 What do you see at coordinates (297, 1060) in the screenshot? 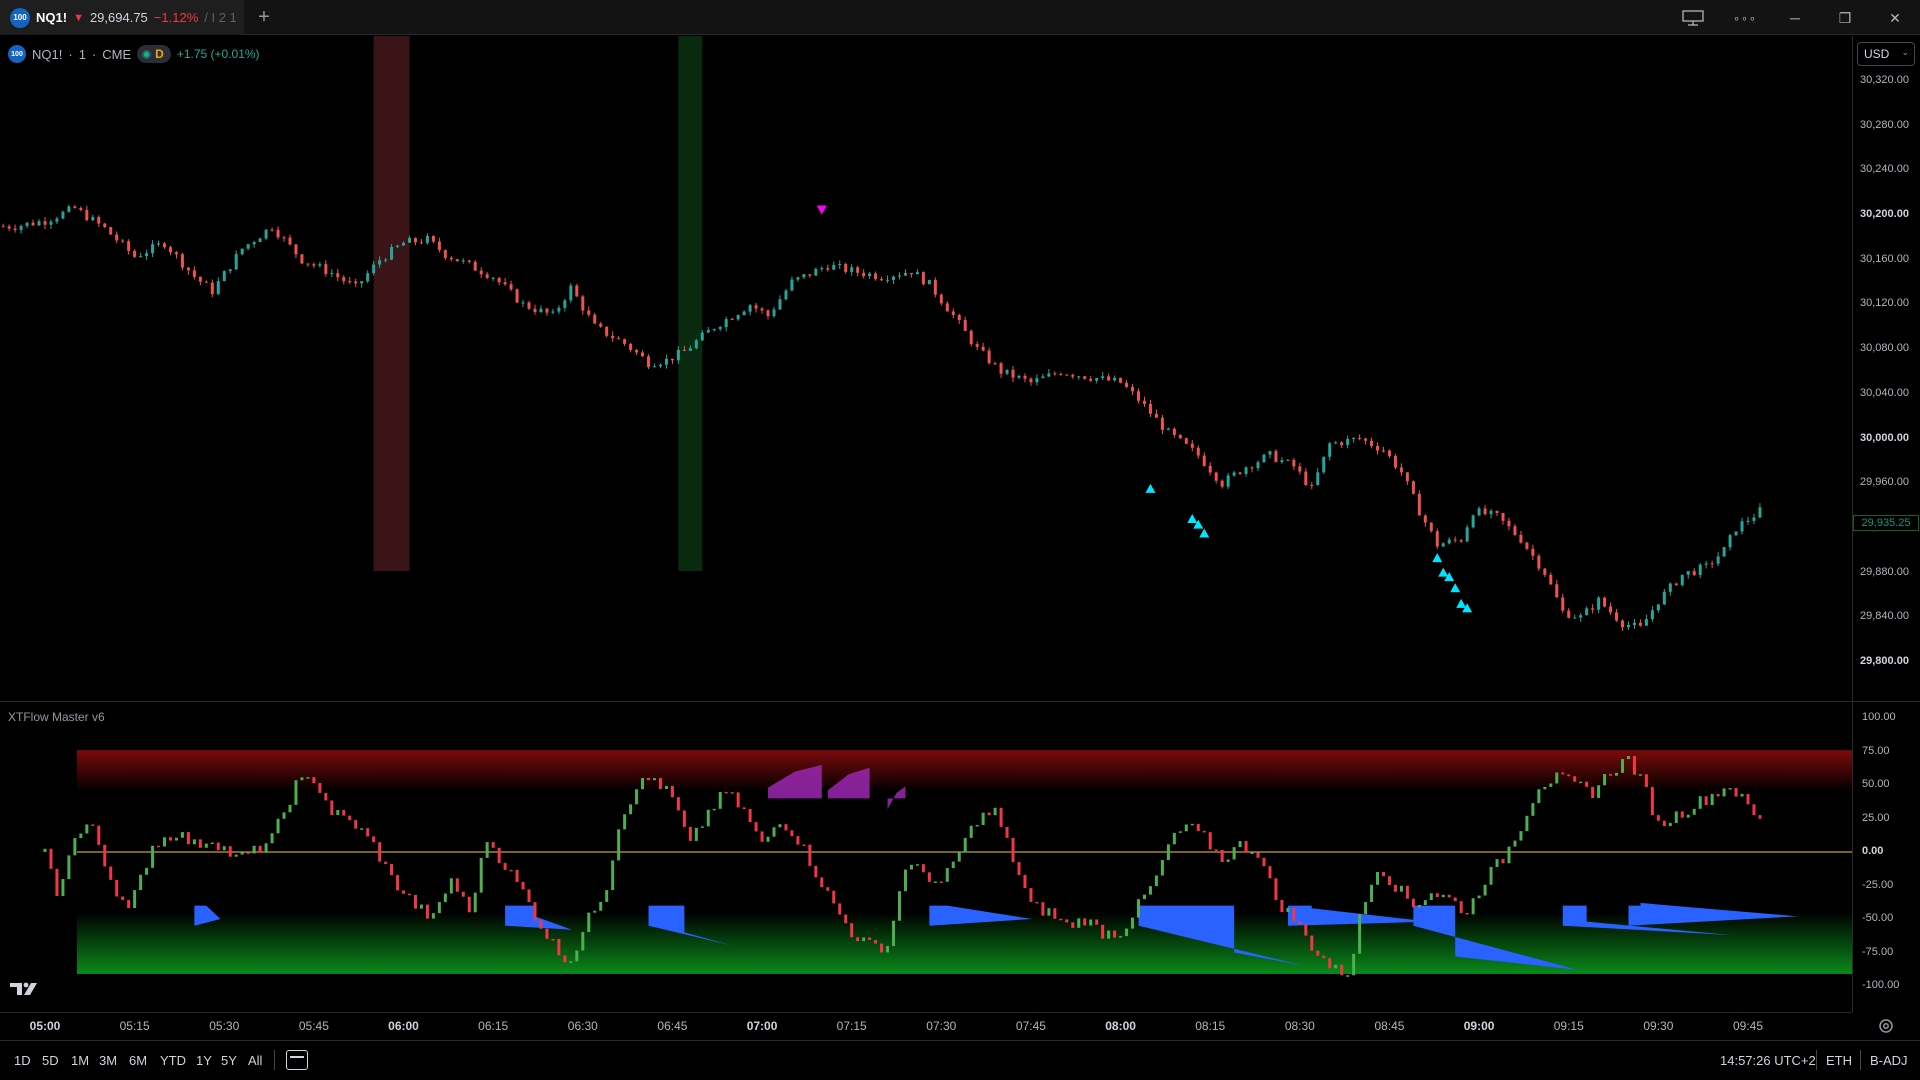
I see `calendar-icon` at bounding box center [297, 1060].